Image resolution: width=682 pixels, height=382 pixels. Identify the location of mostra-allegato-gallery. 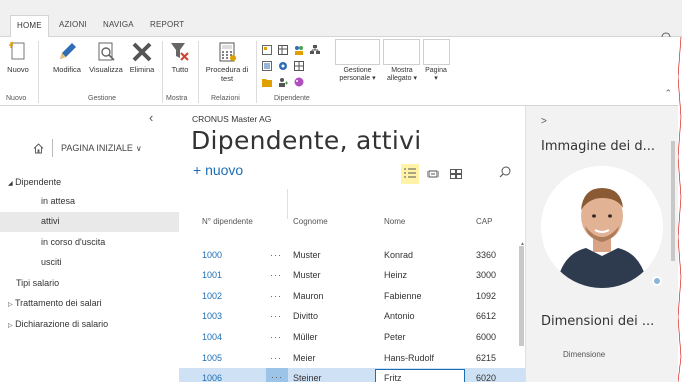
(401, 52).